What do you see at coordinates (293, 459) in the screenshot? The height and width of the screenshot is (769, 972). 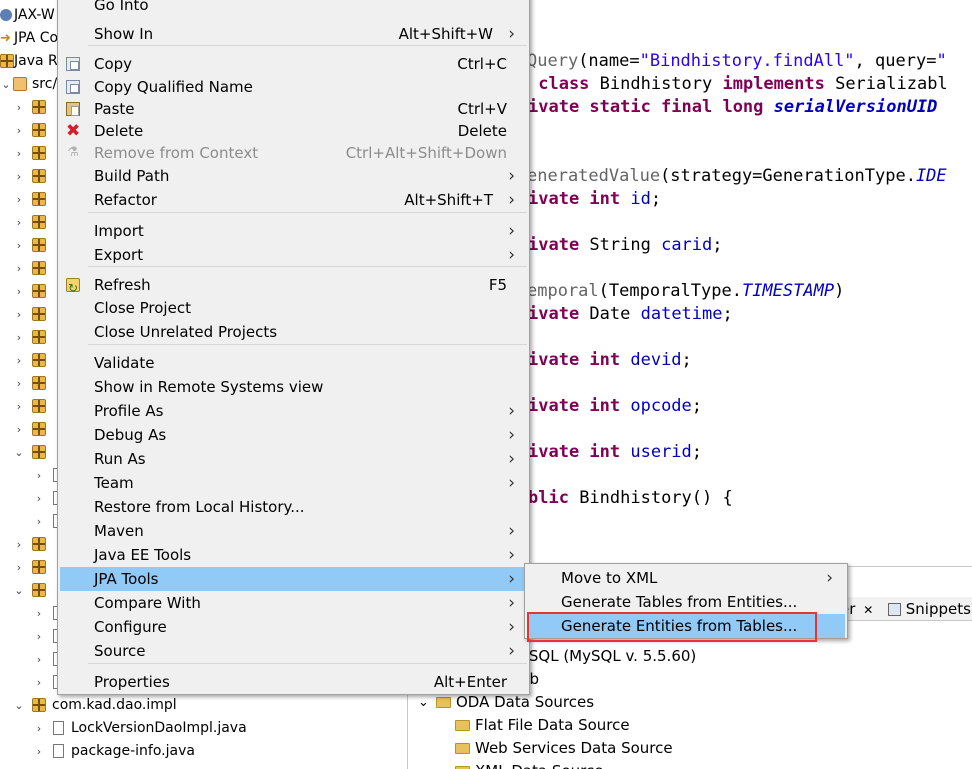 I see `menu-item-run-as: Run As ›` at bounding box center [293, 459].